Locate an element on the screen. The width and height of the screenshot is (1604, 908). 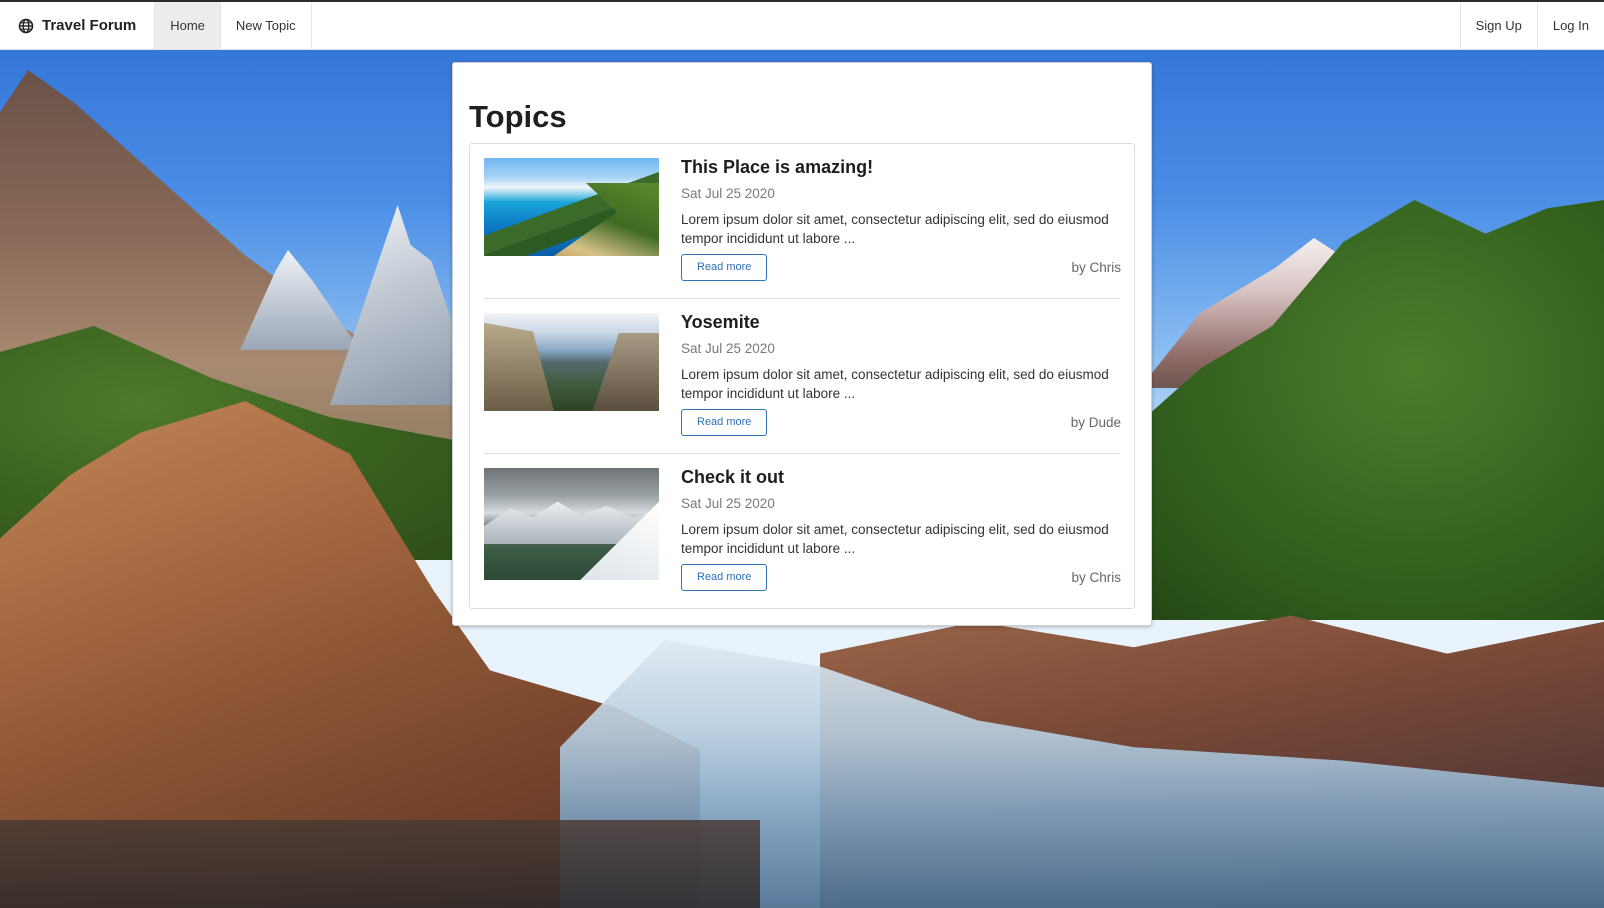
topic-author: by Dude is located at coordinates (1095, 422).